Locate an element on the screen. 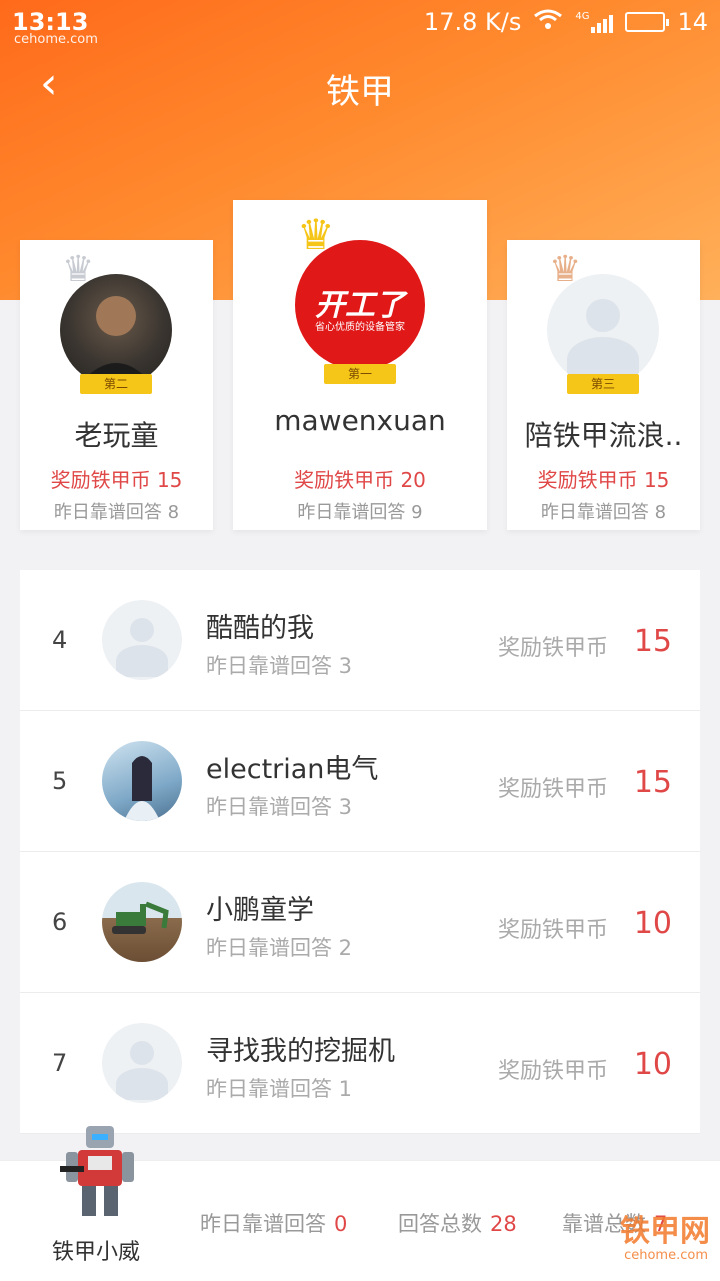  logo-subtext: 省心优质的设备管家 is located at coordinates (360, 327).